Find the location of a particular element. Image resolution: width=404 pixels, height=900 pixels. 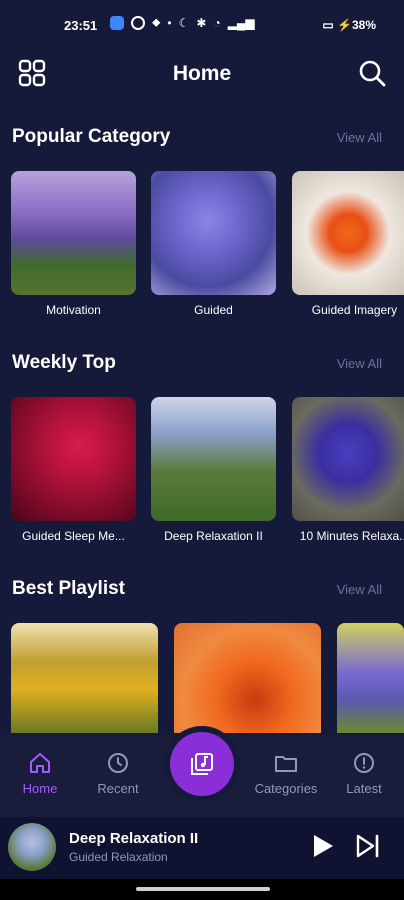

category-card-guided: Guided is located at coordinates (213, 244).